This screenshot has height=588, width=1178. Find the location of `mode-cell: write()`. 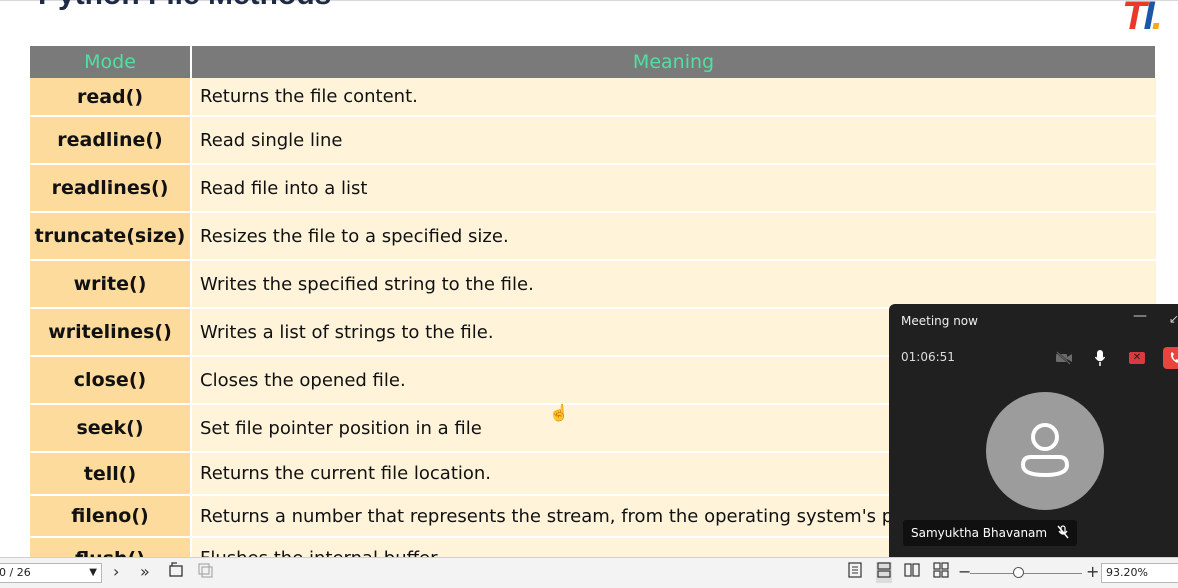

mode-cell: write() is located at coordinates (111, 284).